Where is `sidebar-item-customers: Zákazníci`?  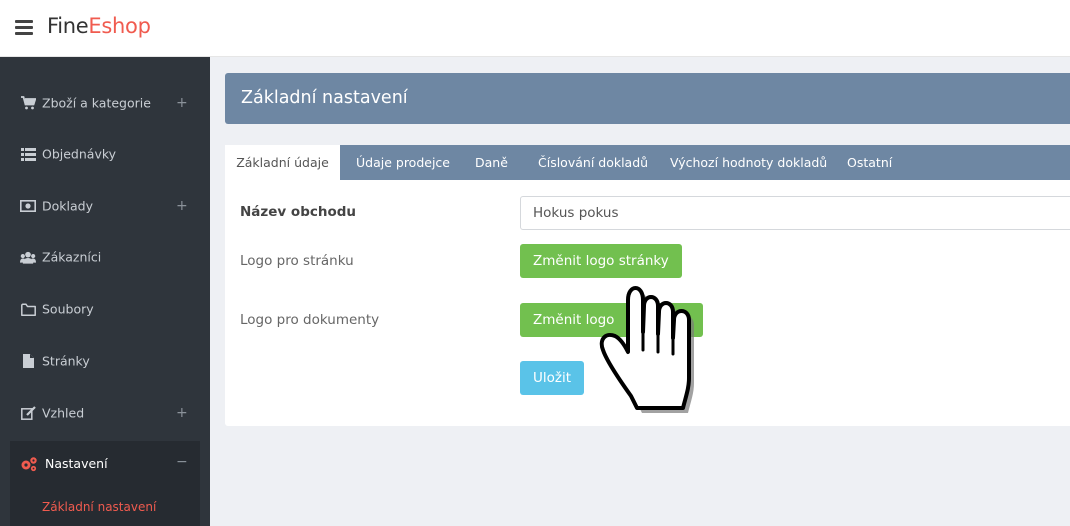
sidebar-item-customers: Zákazníci is located at coordinates (105, 257).